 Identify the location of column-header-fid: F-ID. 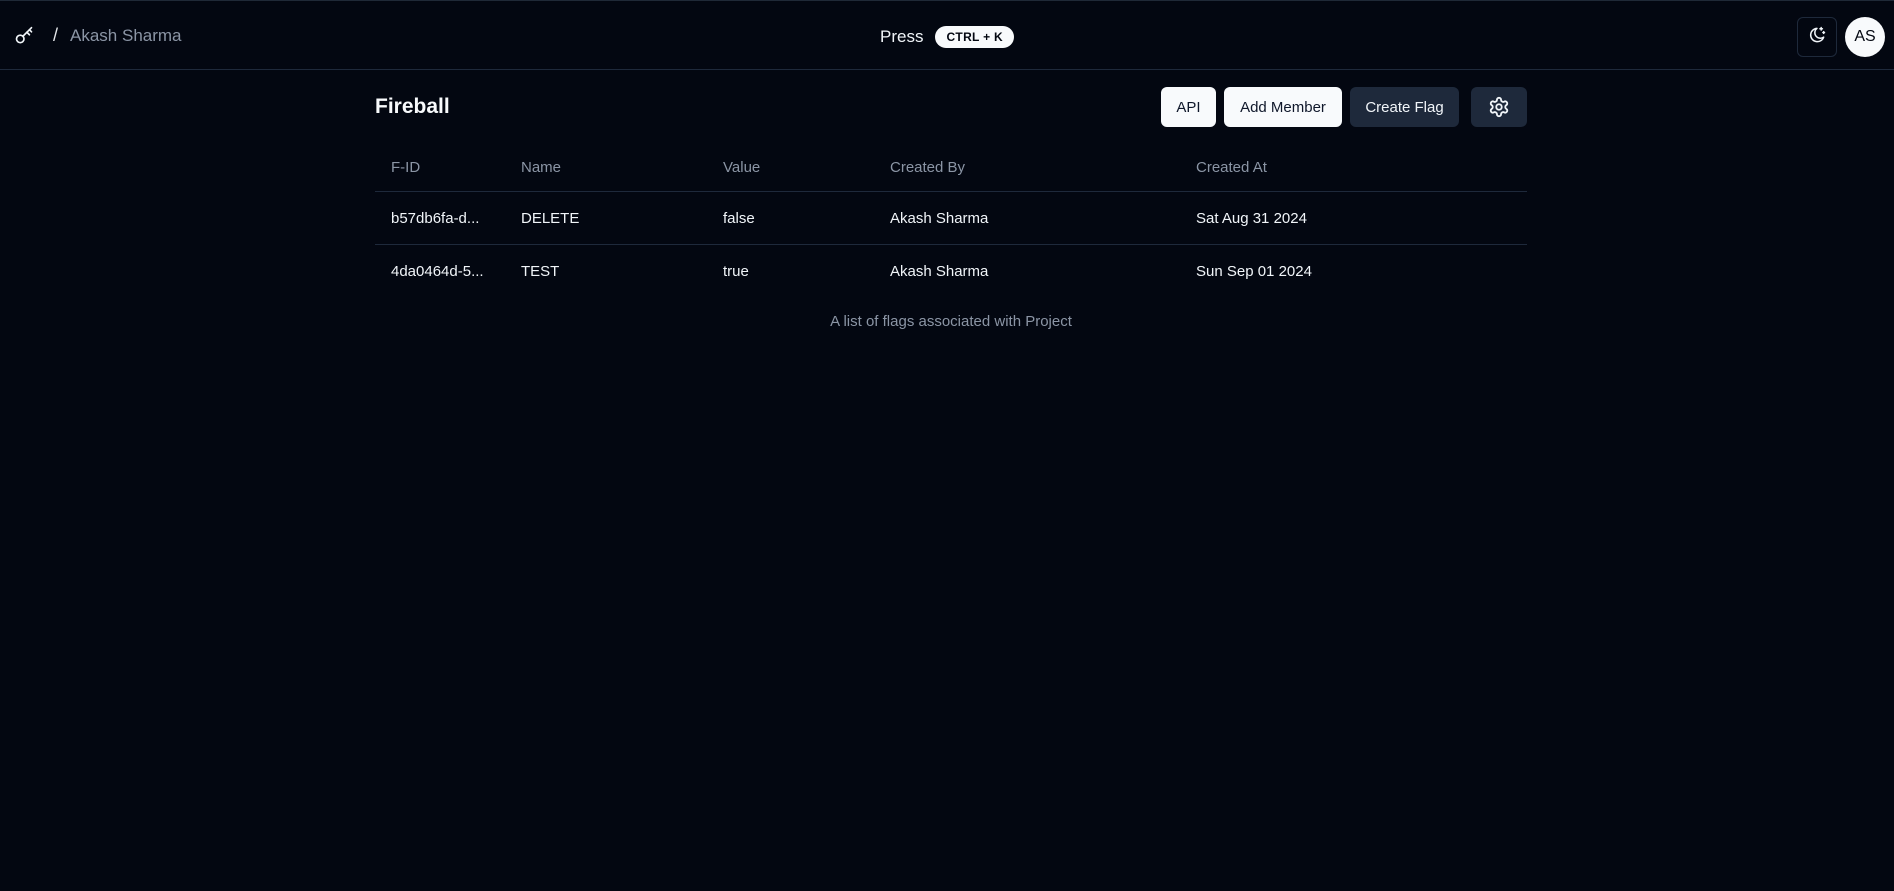
(406, 167).